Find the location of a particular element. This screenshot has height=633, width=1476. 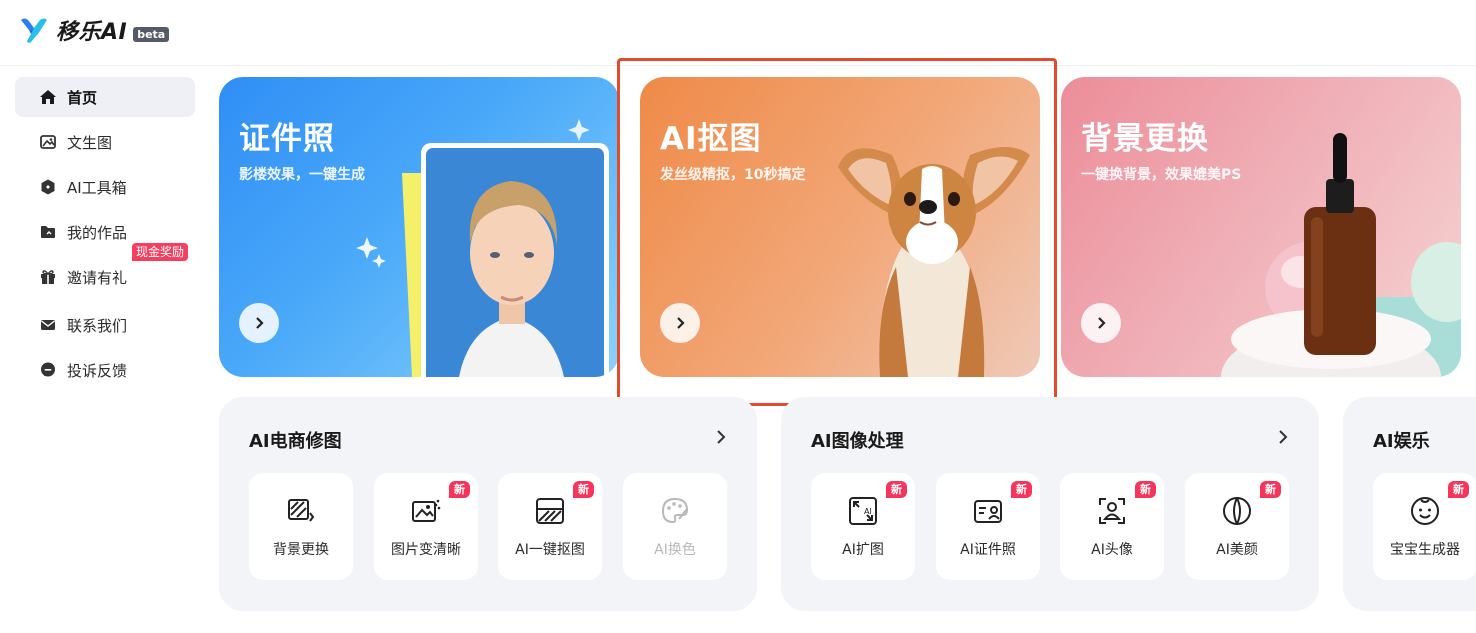

panel-title: AI娱乐 is located at coordinates (1401, 441).